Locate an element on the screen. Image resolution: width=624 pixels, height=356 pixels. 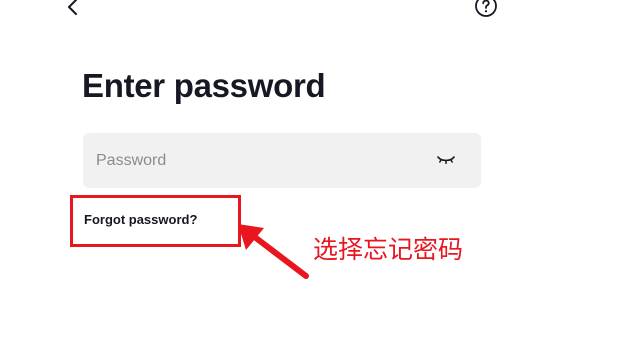
annotation-label: 选择忘记密码 is located at coordinates (388, 249).